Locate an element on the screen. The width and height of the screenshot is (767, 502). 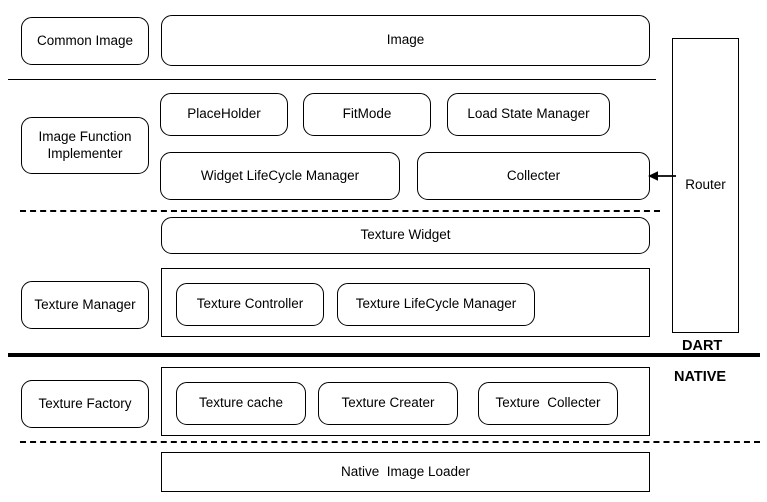
node-collecter: Collecter is located at coordinates (533, 176).